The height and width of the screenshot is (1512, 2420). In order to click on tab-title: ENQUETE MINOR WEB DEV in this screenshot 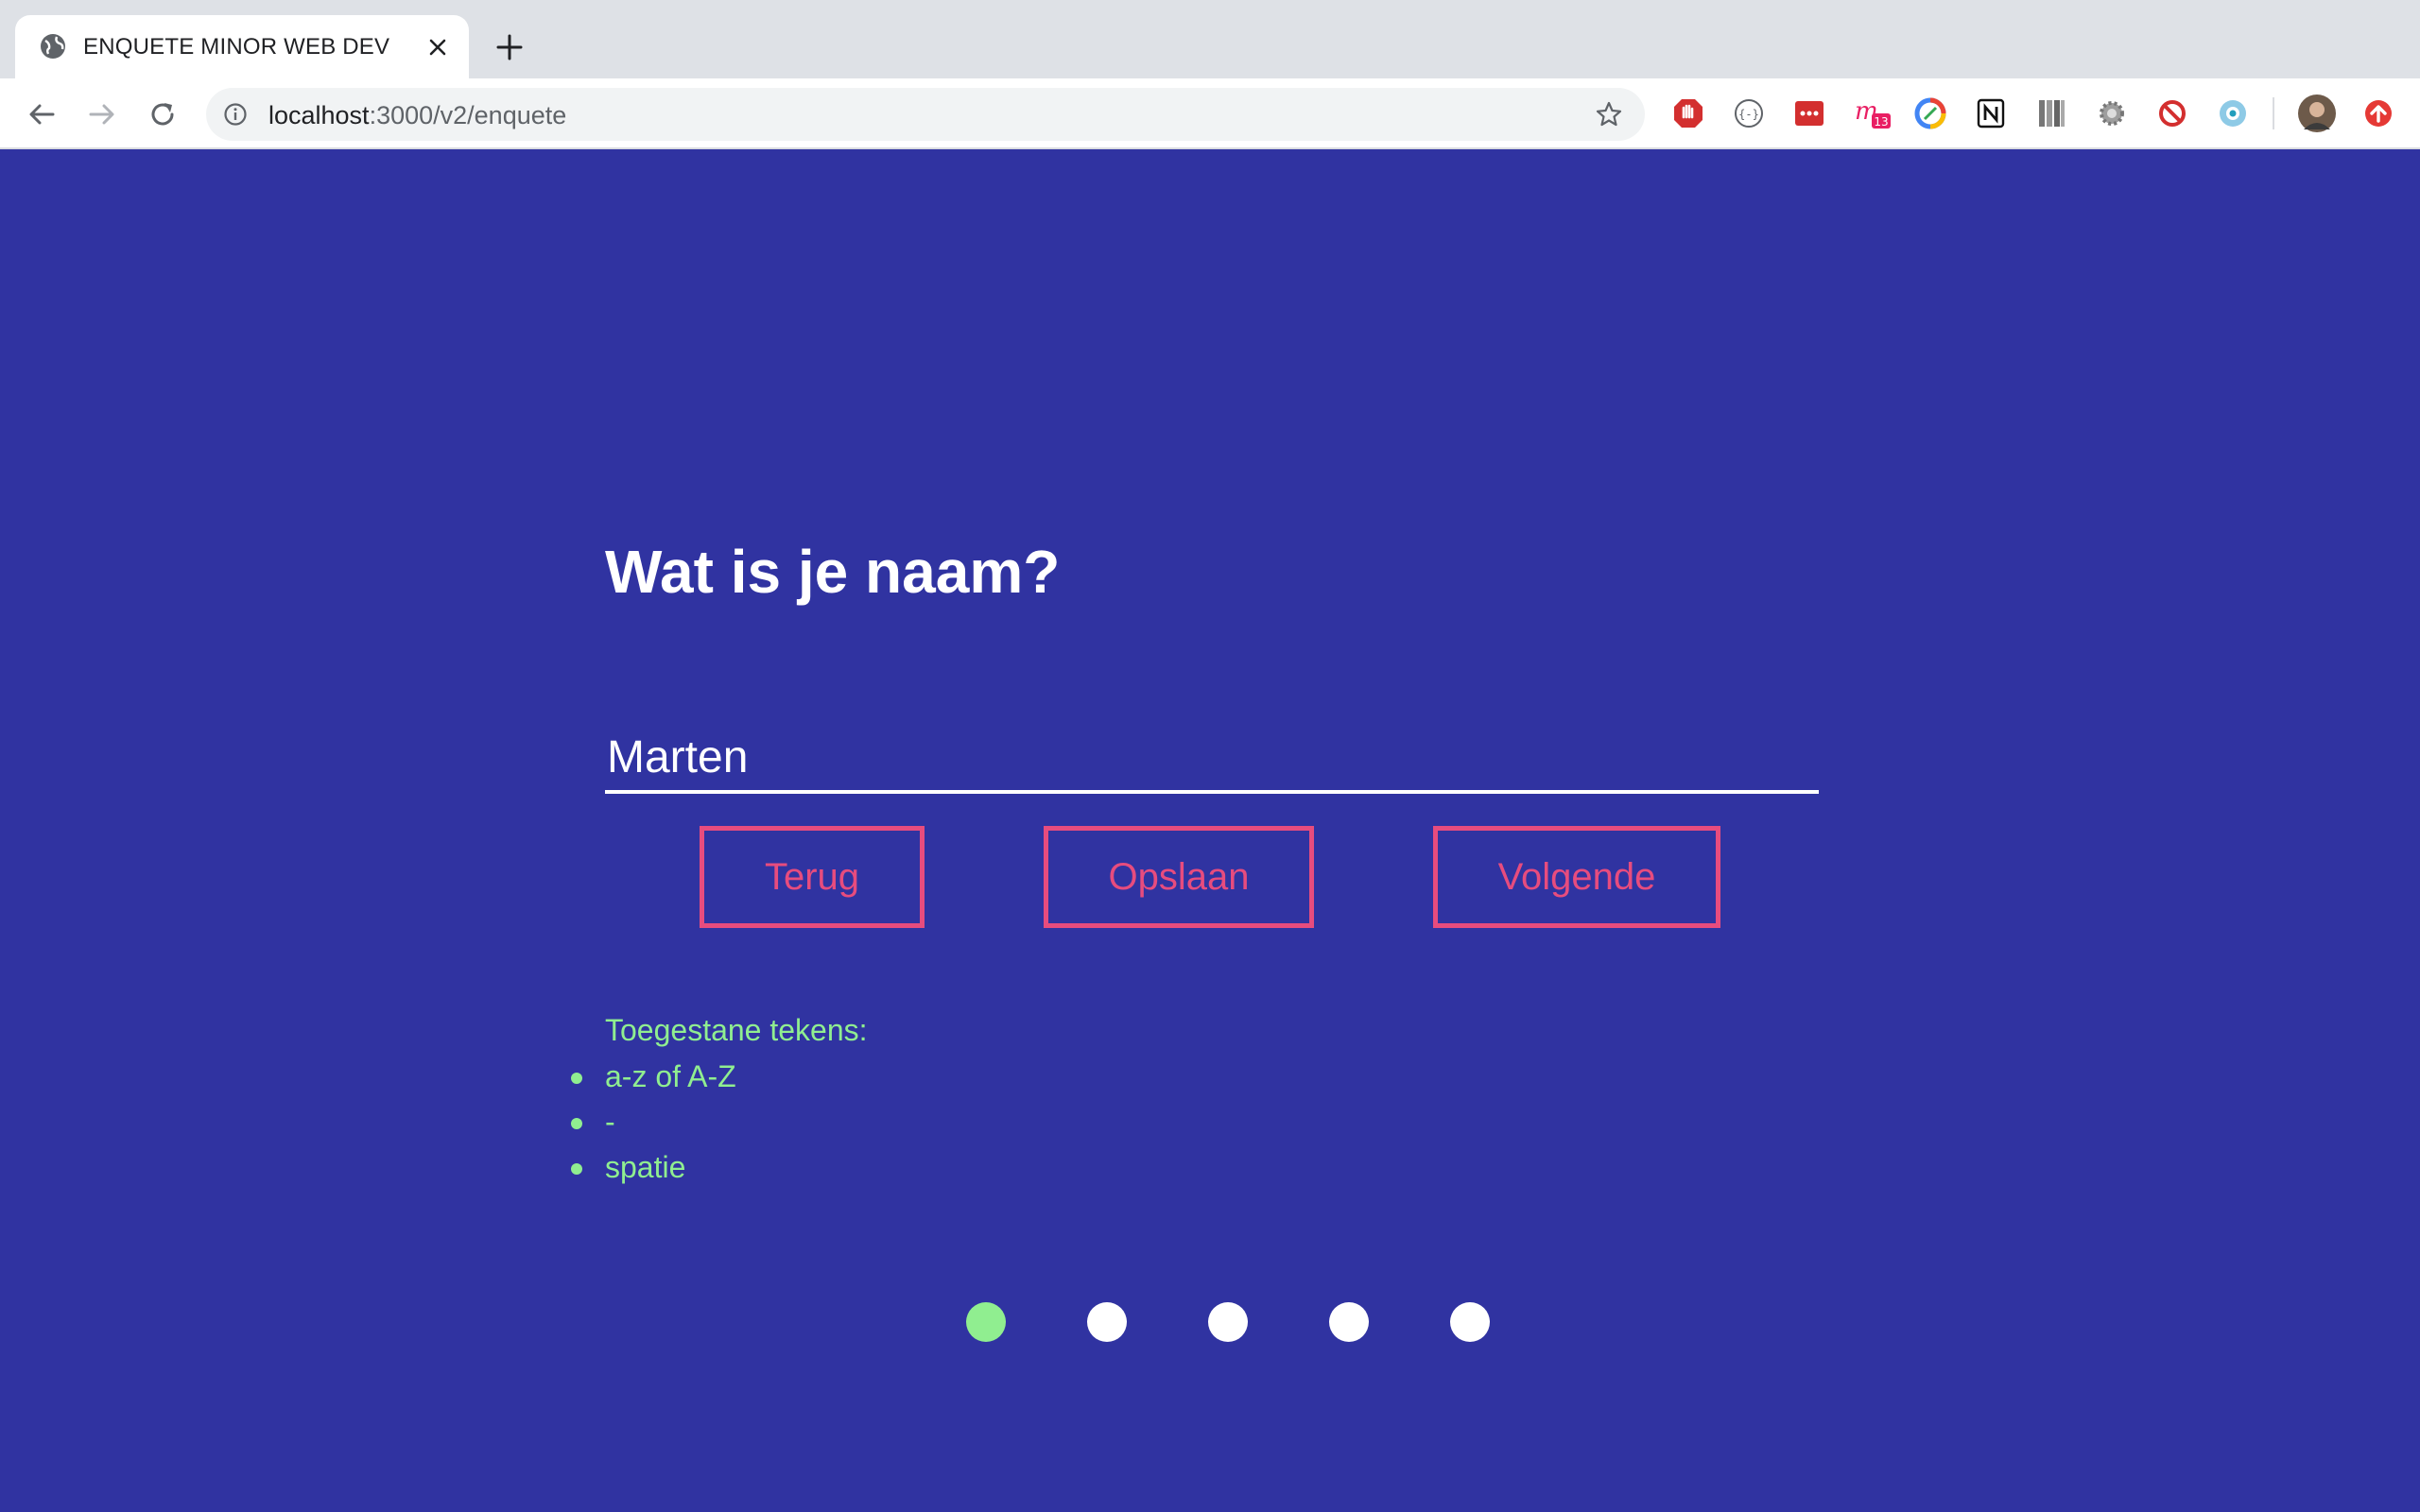, I will do `click(236, 47)`.